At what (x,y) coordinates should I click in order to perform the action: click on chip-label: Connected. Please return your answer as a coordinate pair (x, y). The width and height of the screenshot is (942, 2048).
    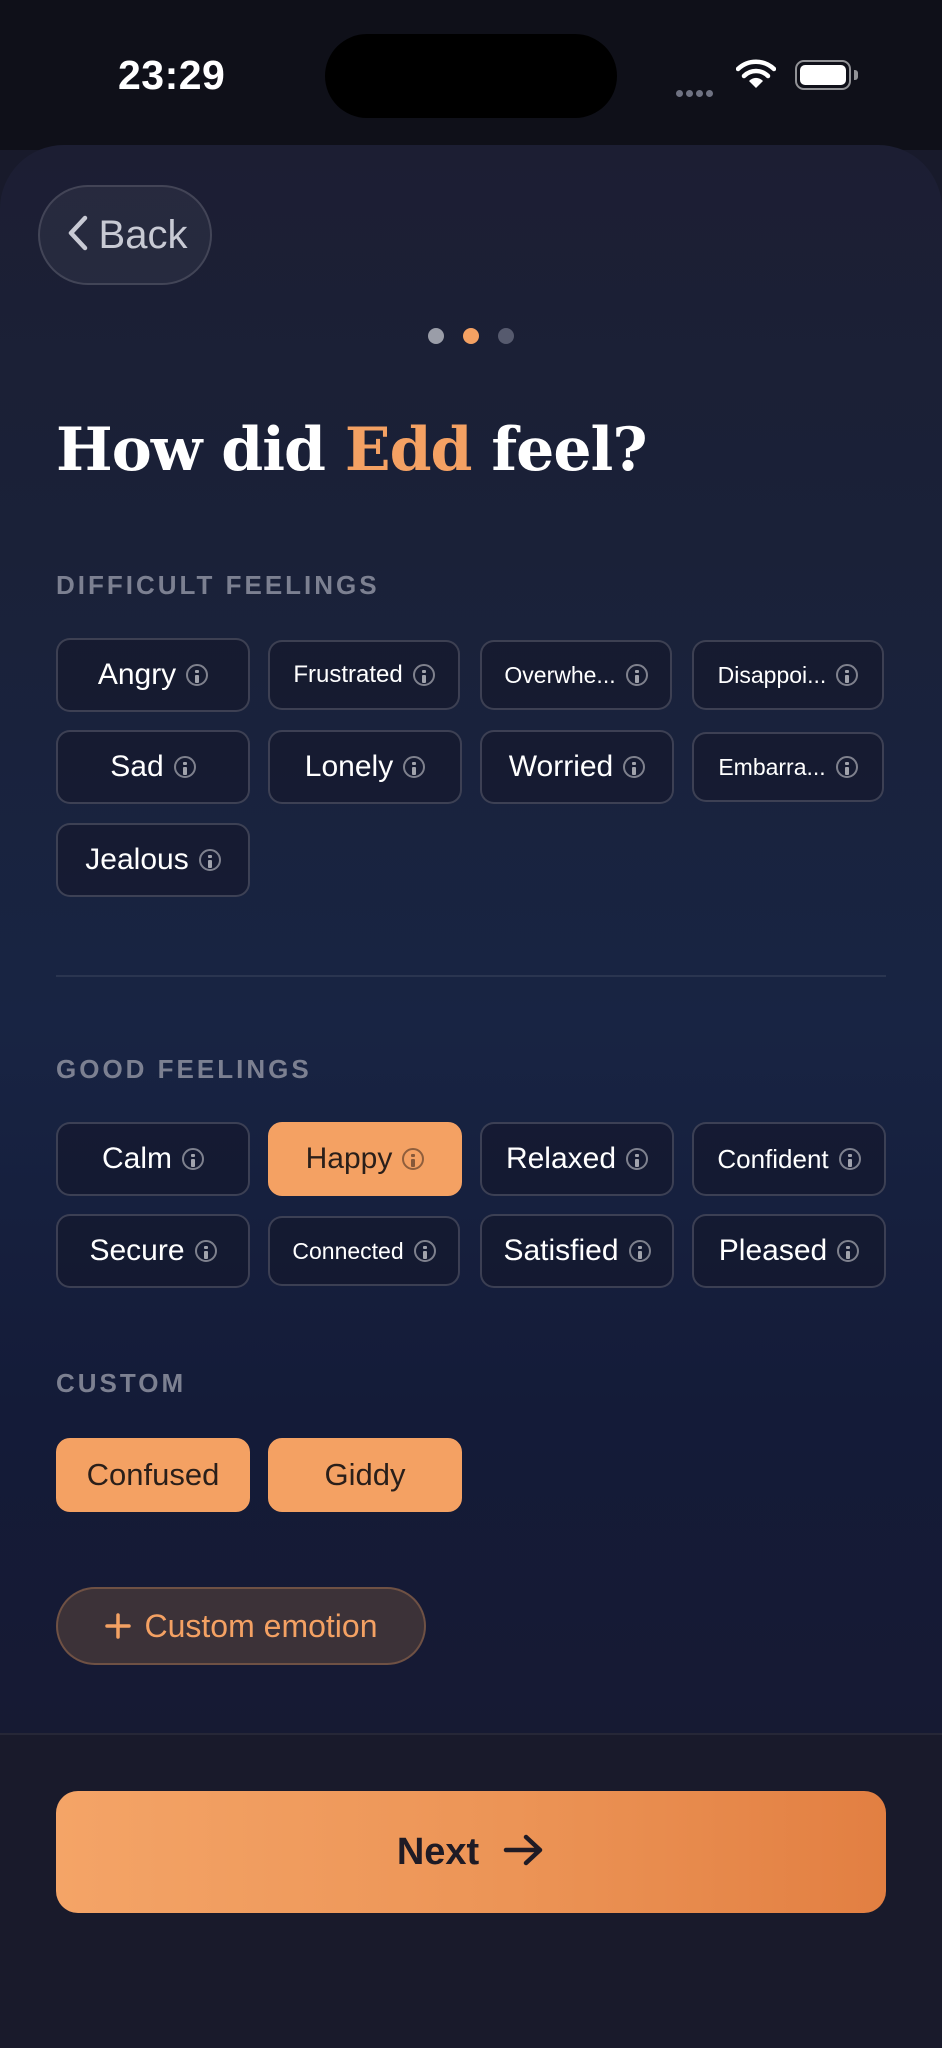
    Looking at the image, I should click on (348, 1250).